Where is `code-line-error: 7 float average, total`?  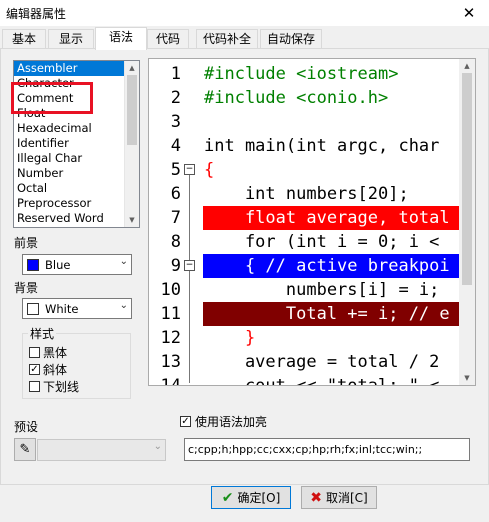
code-line-error: 7 float average, total is located at coordinates (311, 218).